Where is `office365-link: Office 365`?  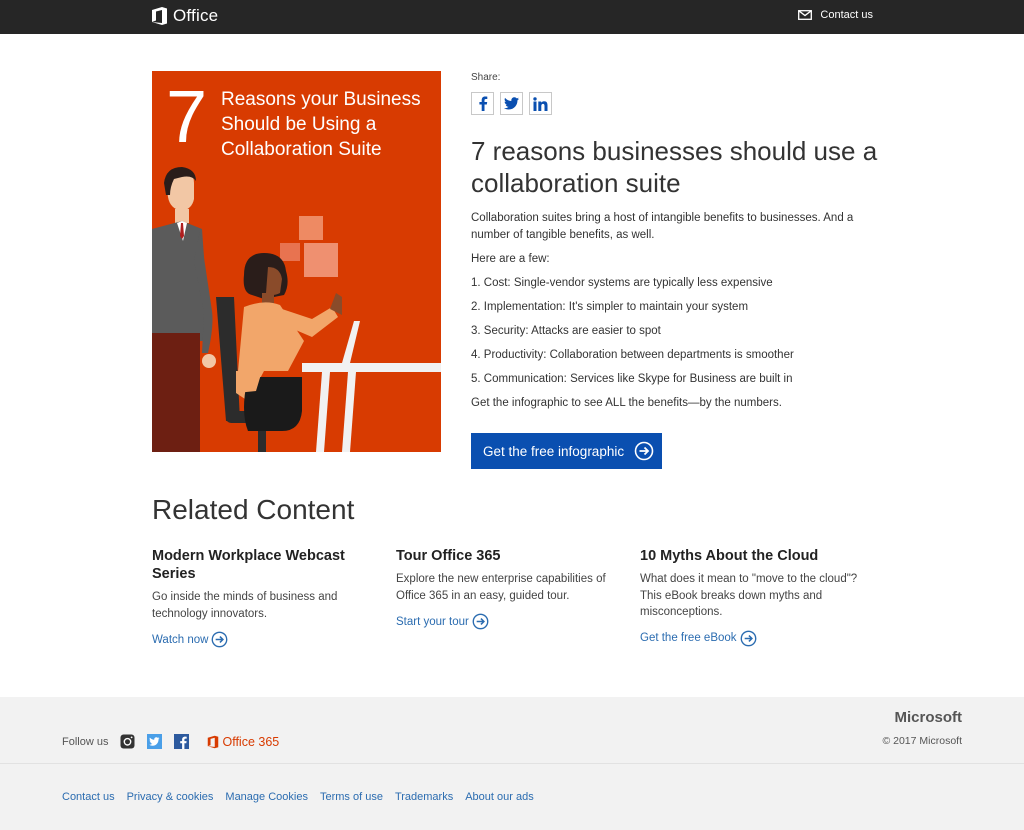
office365-link: Office 365 is located at coordinates (243, 742).